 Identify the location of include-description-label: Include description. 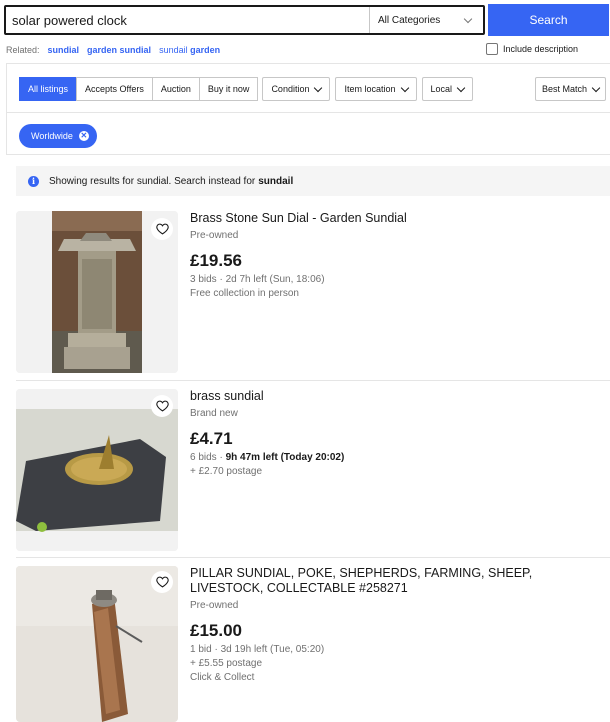
(541, 49).